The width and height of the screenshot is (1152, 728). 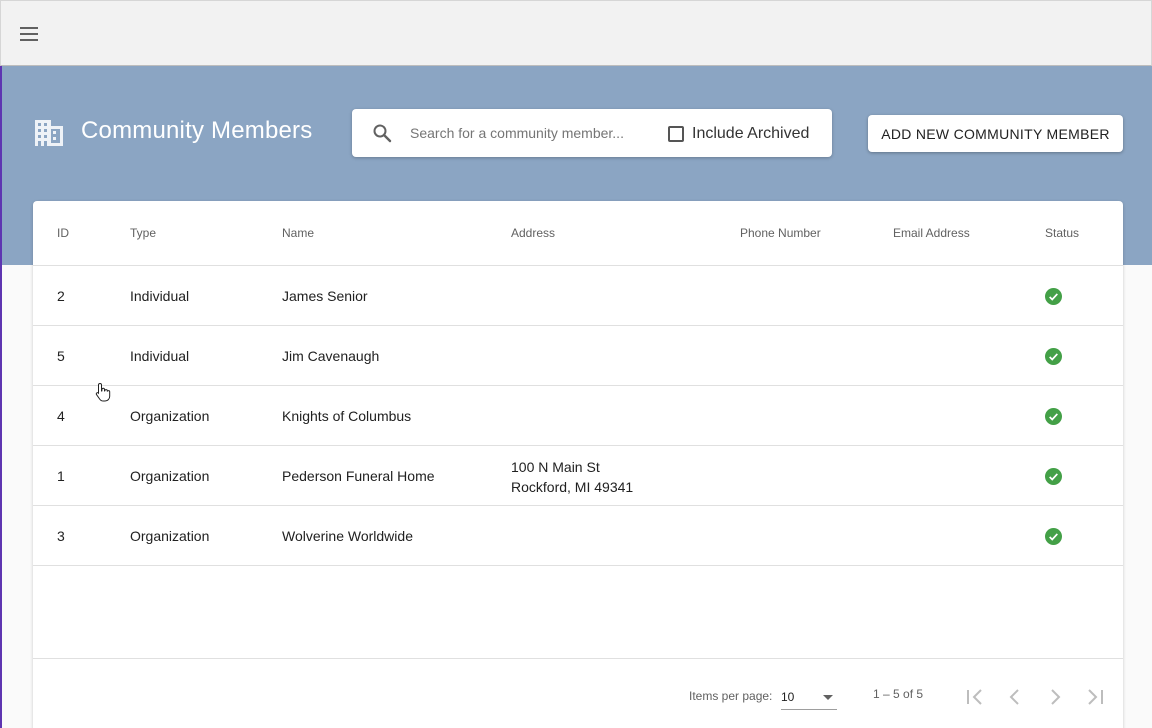 What do you see at coordinates (382, 133) in the screenshot?
I see `search-icon` at bounding box center [382, 133].